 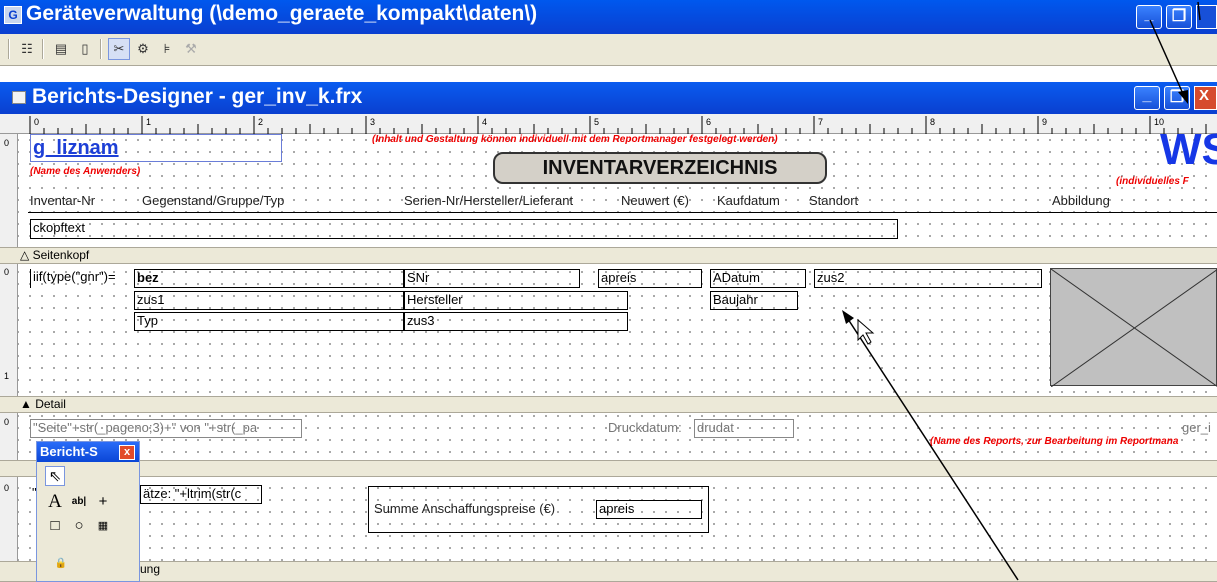 What do you see at coordinates (79, 526) in the screenshot?
I see `rounded-rectangle-tool-icon: ○` at bounding box center [79, 526].